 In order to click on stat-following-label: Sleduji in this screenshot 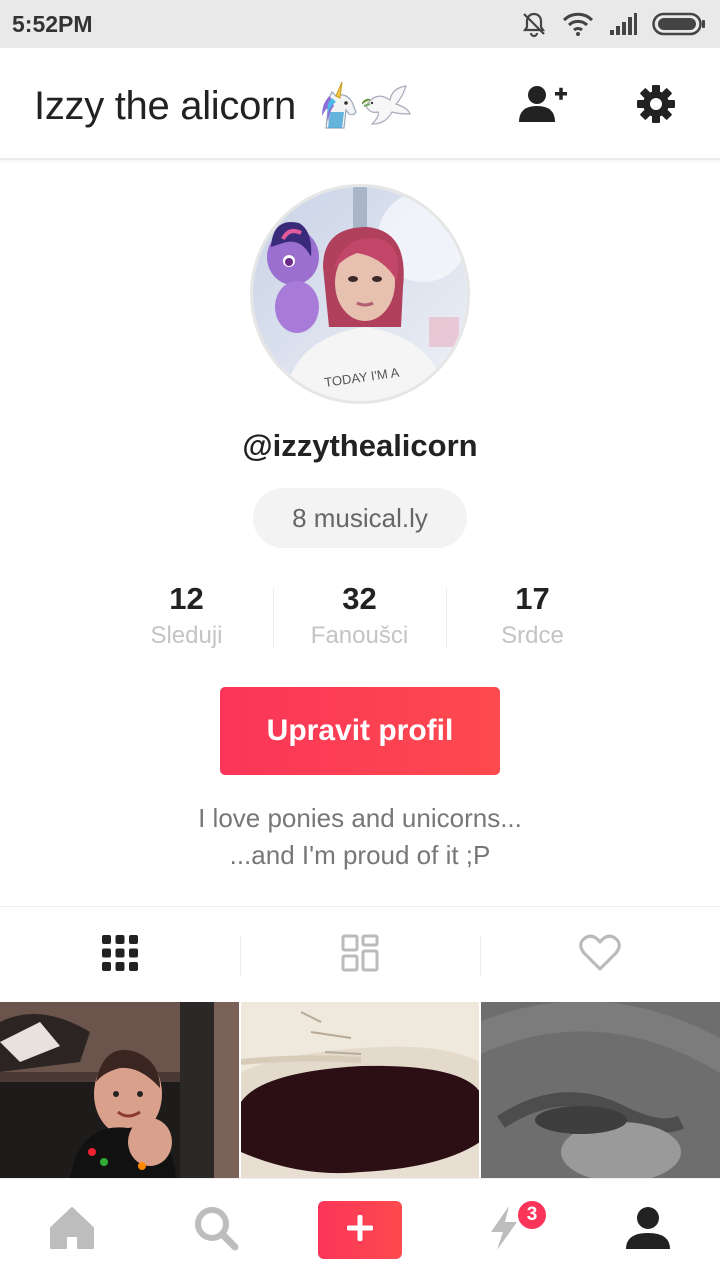, I will do `click(186, 635)`.